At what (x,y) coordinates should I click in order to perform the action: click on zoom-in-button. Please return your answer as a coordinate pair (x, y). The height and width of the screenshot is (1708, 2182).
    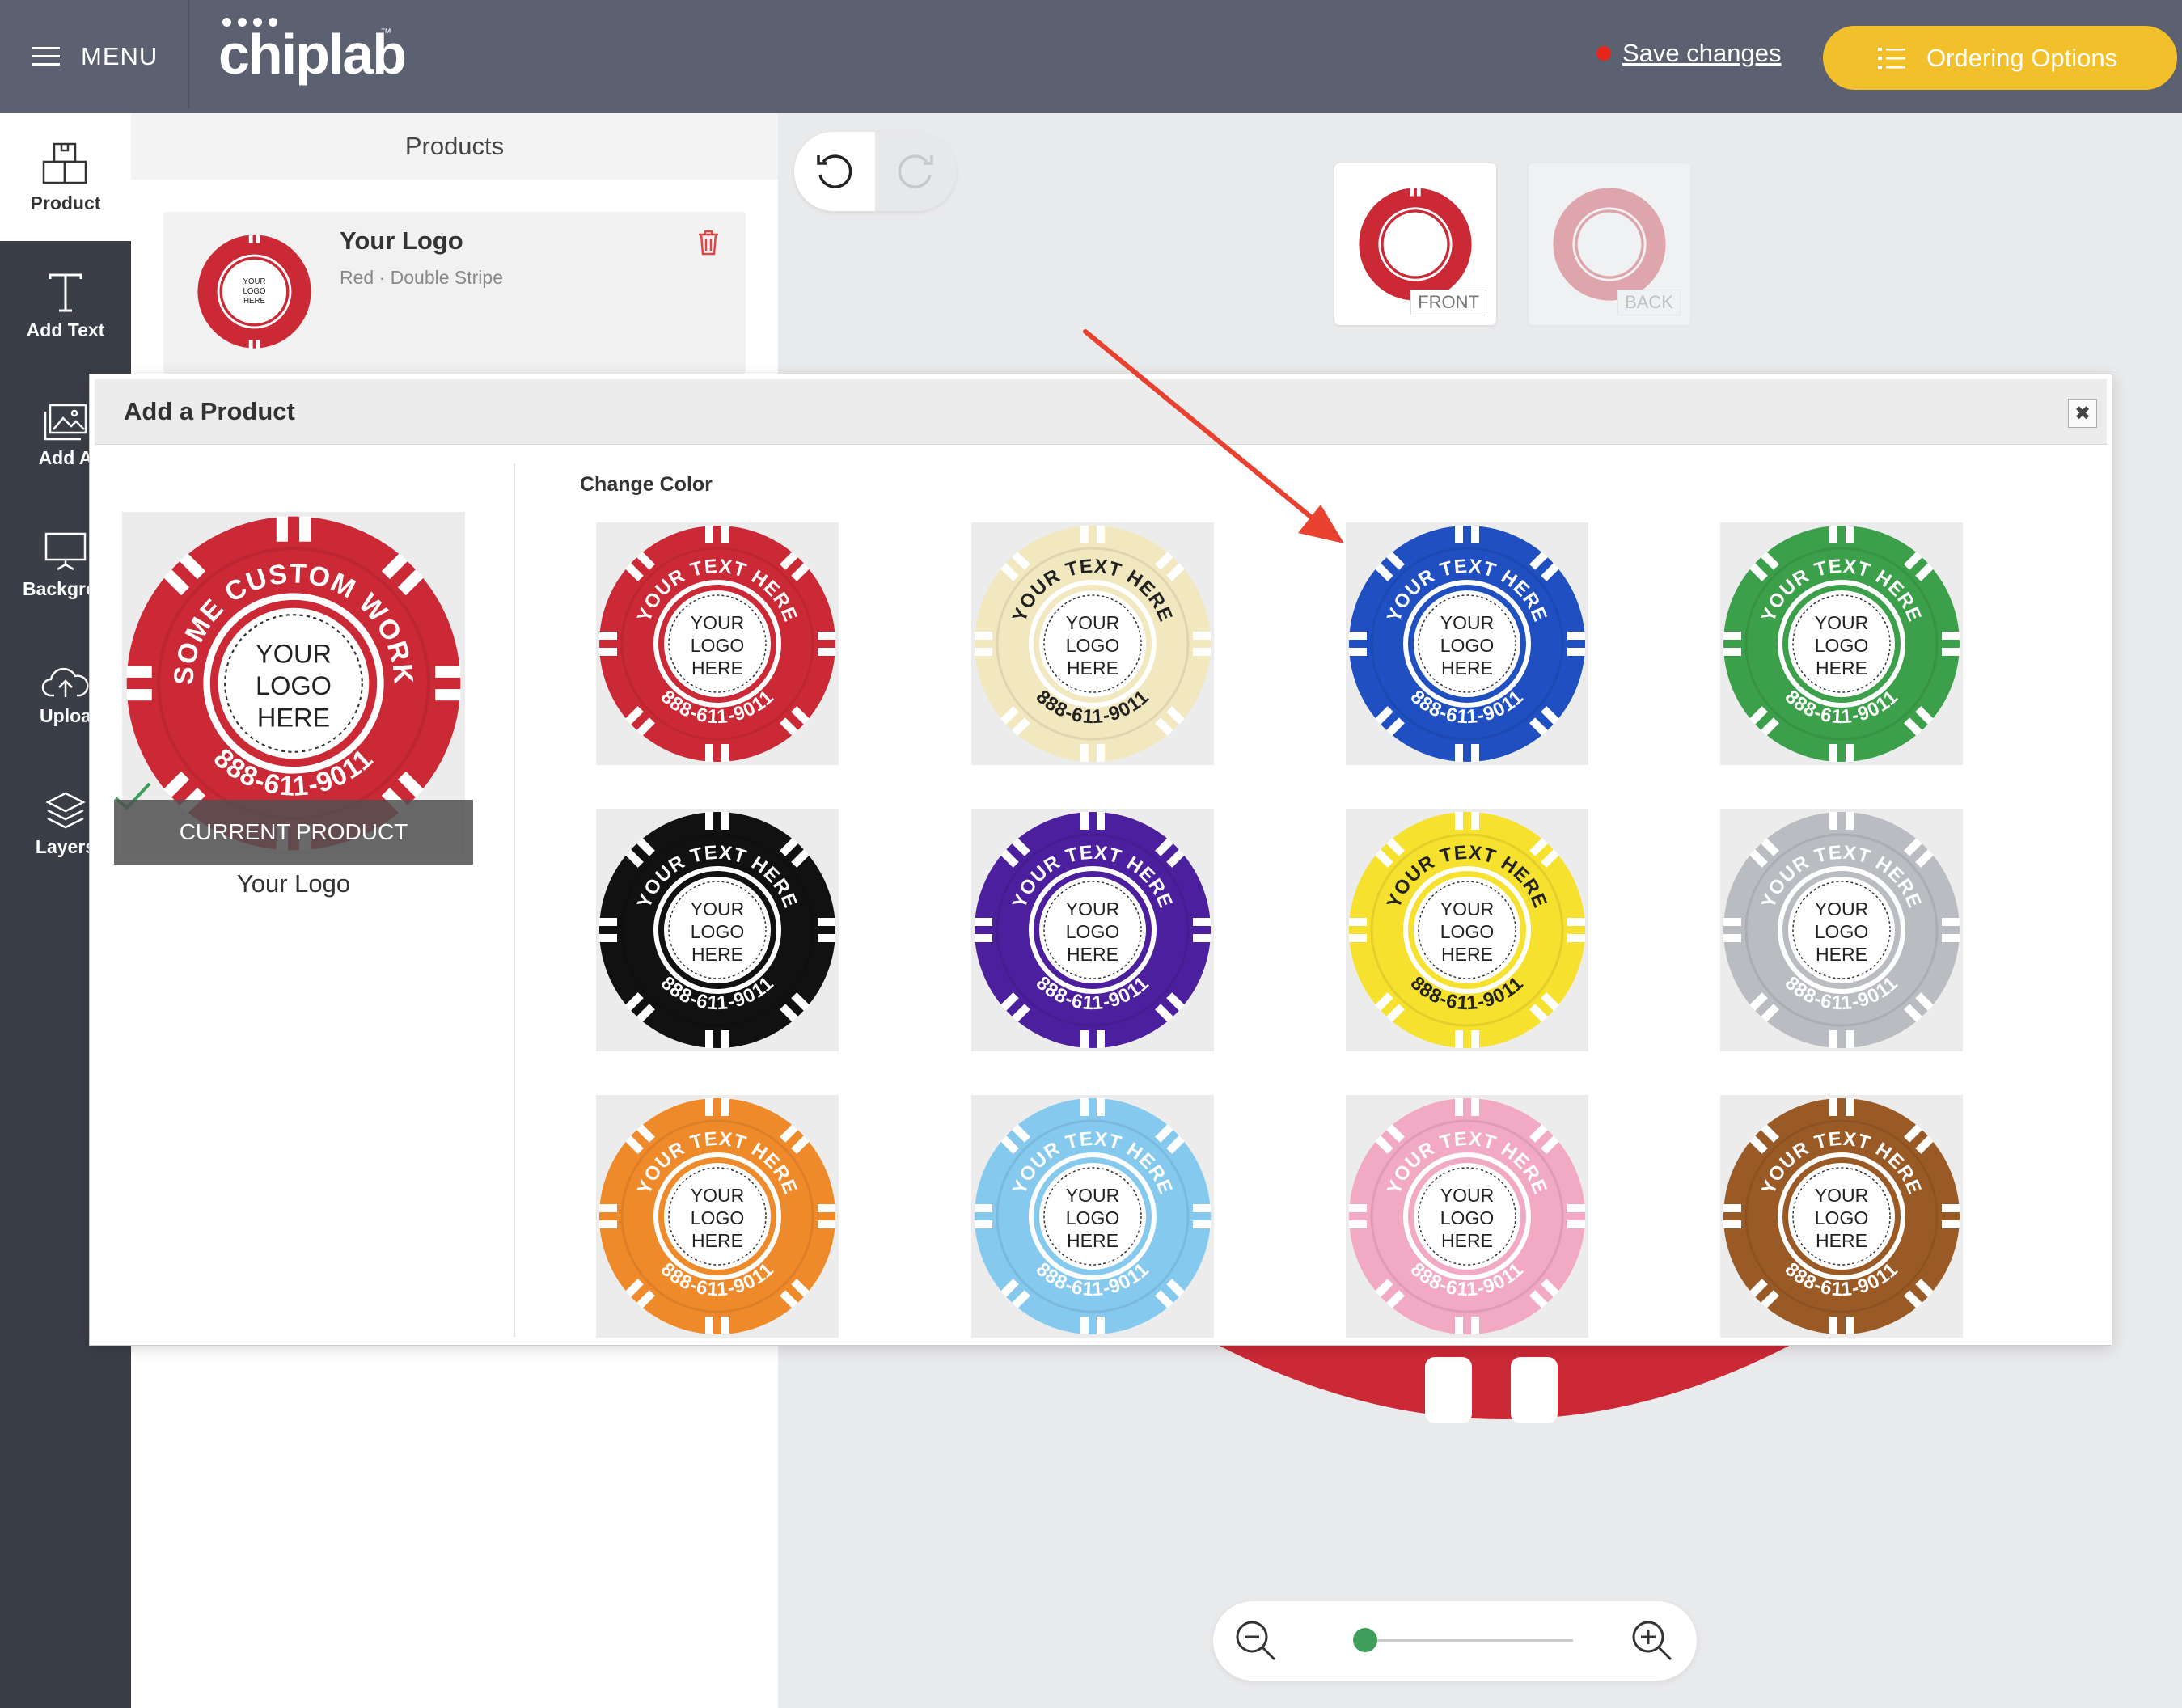
    Looking at the image, I should click on (1652, 1643).